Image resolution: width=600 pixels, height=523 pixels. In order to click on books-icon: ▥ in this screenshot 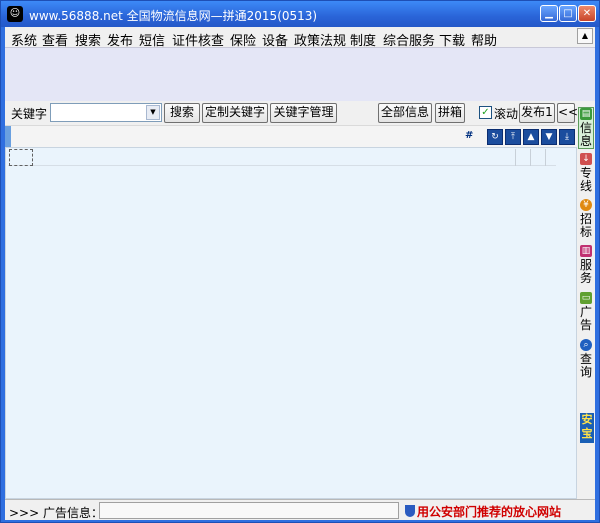, I will do `click(586, 251)`.